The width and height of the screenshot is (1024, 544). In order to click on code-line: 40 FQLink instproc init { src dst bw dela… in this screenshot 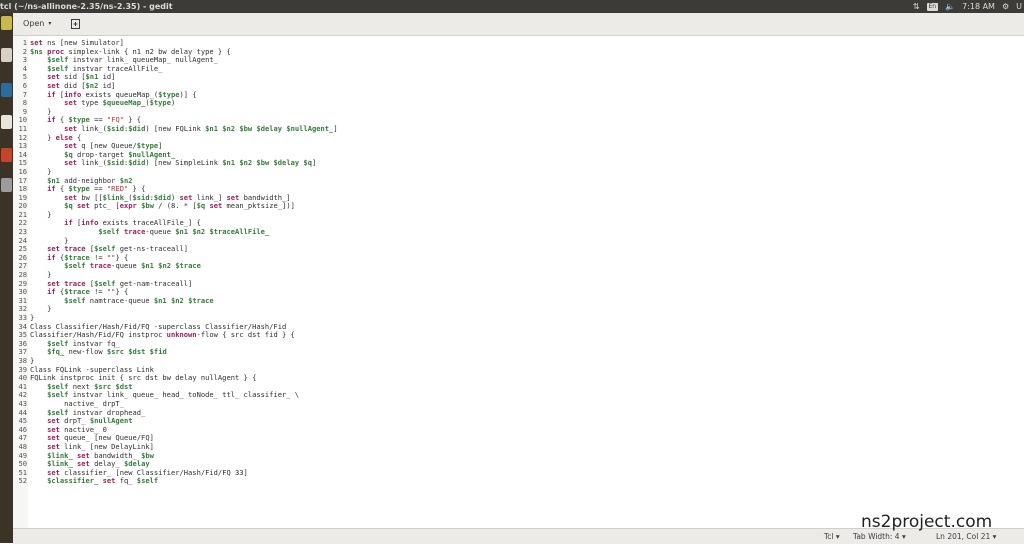, I will do `click(513, 378)`.